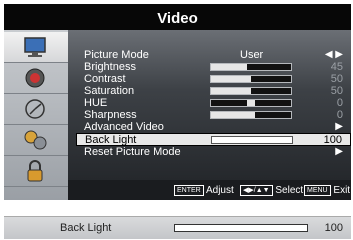 The width and height of the screenshot is (353, 240). I want to click on rail-item-picture, so click(36, 47).